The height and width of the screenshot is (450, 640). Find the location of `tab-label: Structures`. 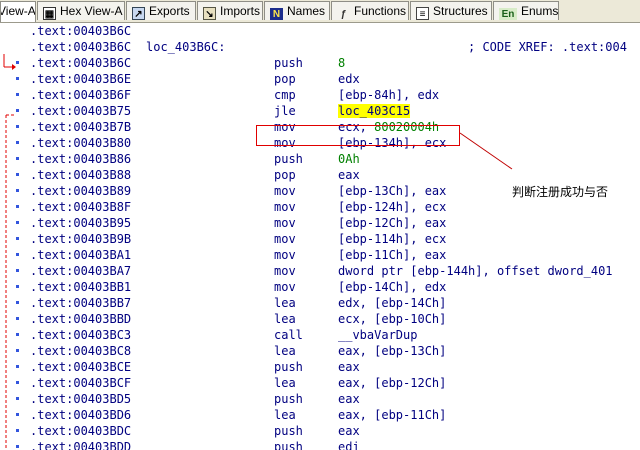

tab-label: Structures is located at coordinates (460, 11).